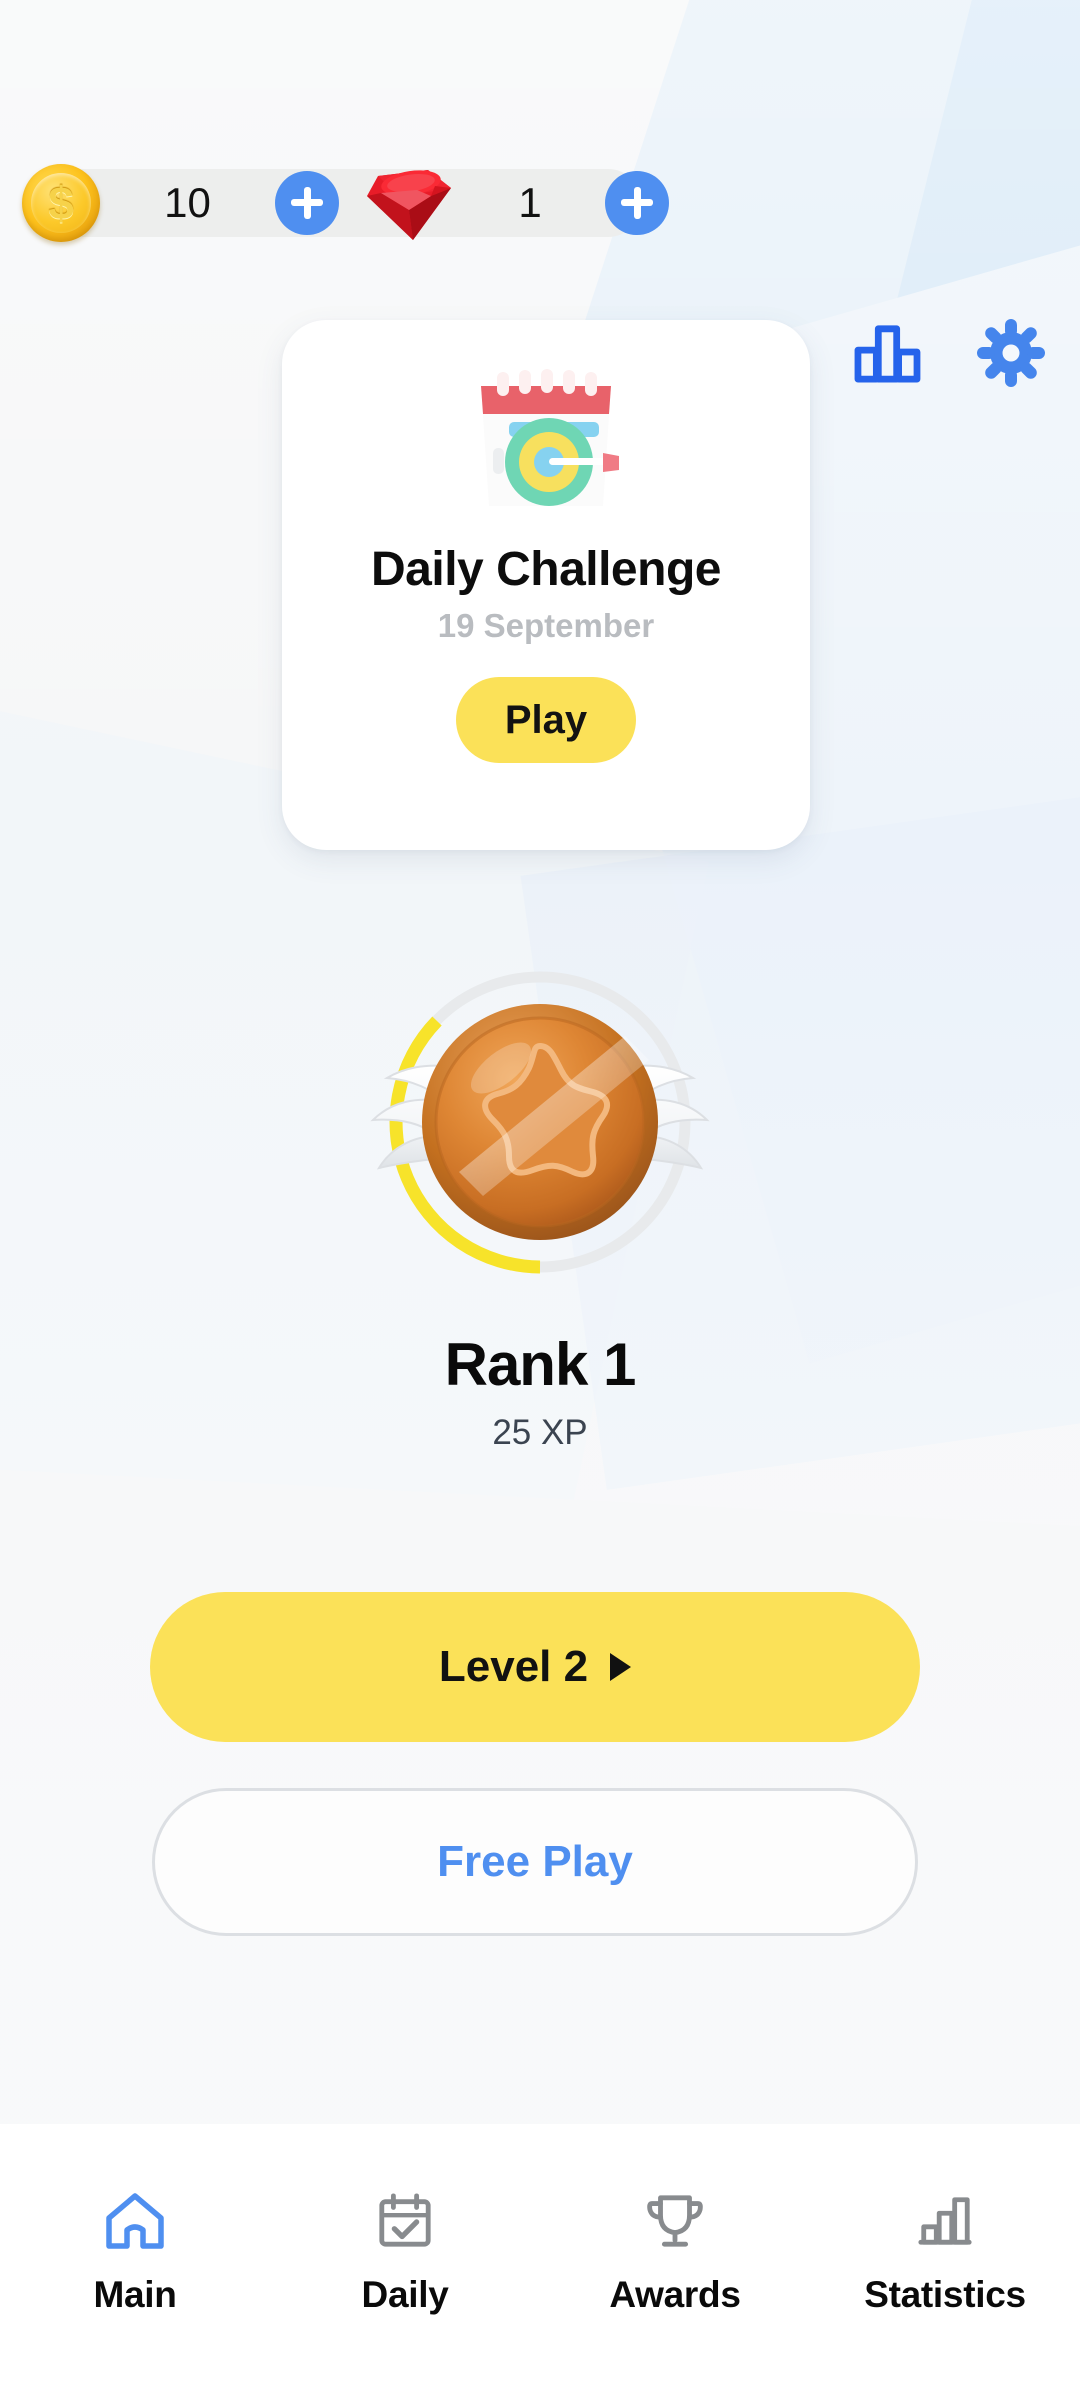 This screenshot has width=1080, height=2400. I want to click on trophy-icon, so click(675, 2221).